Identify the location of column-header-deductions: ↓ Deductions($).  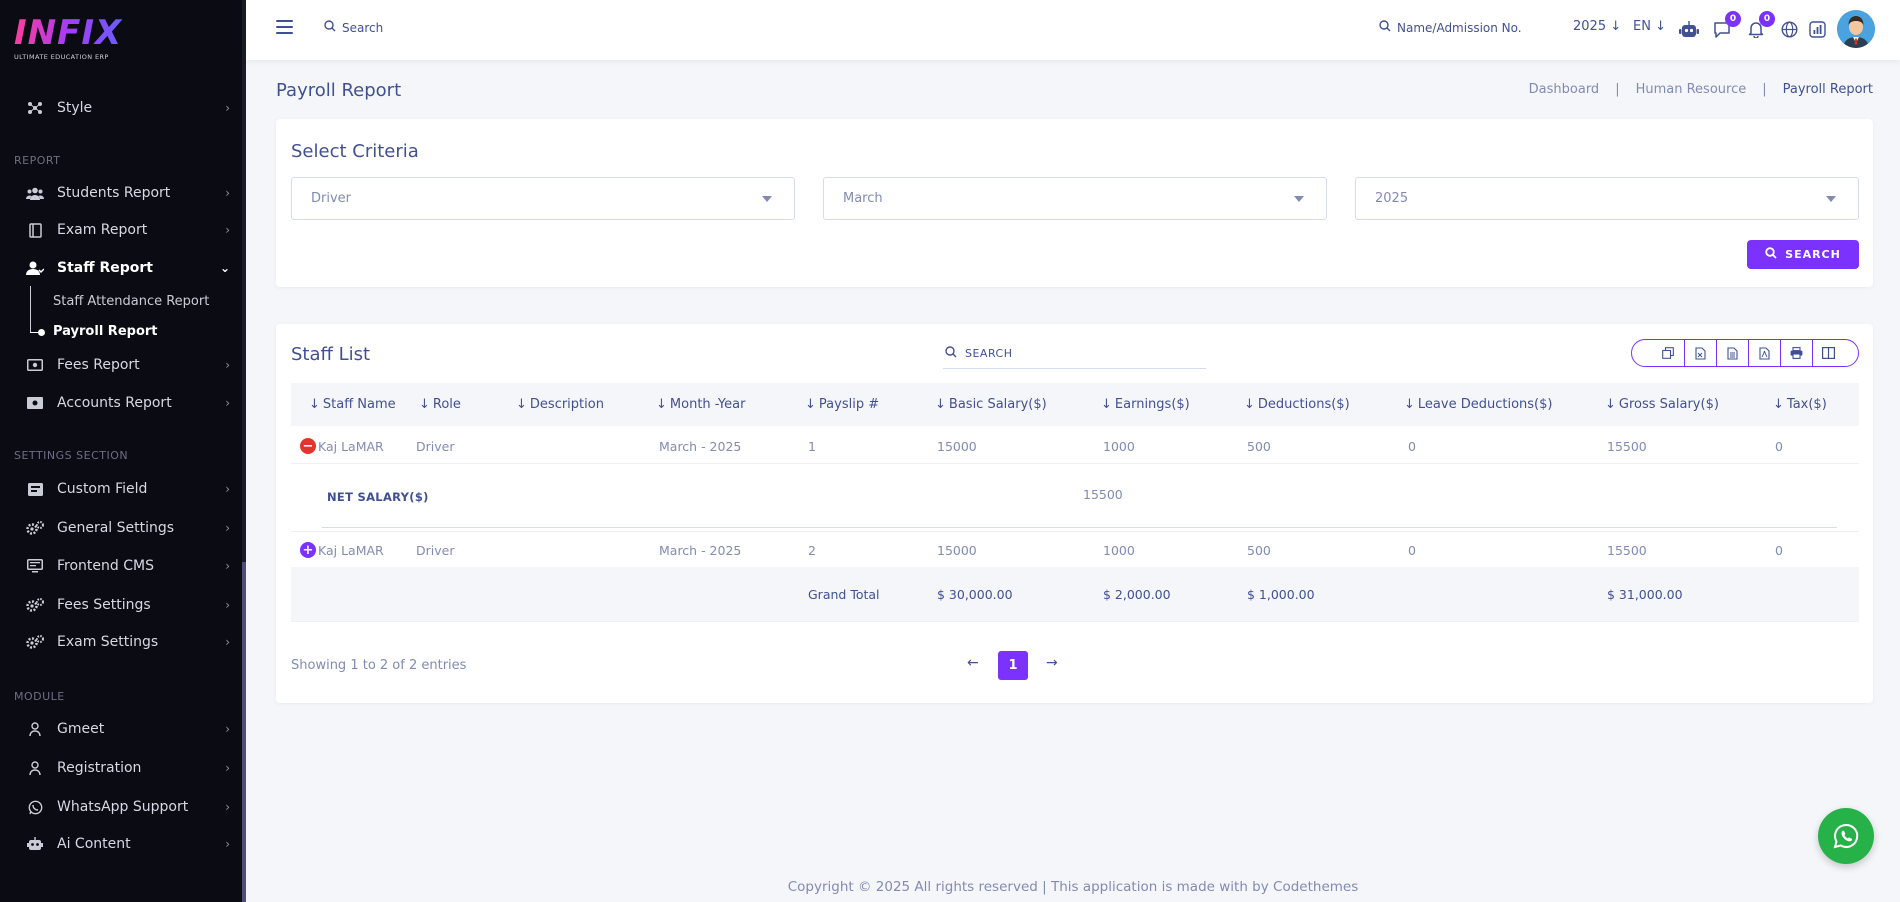
(1297, 404).